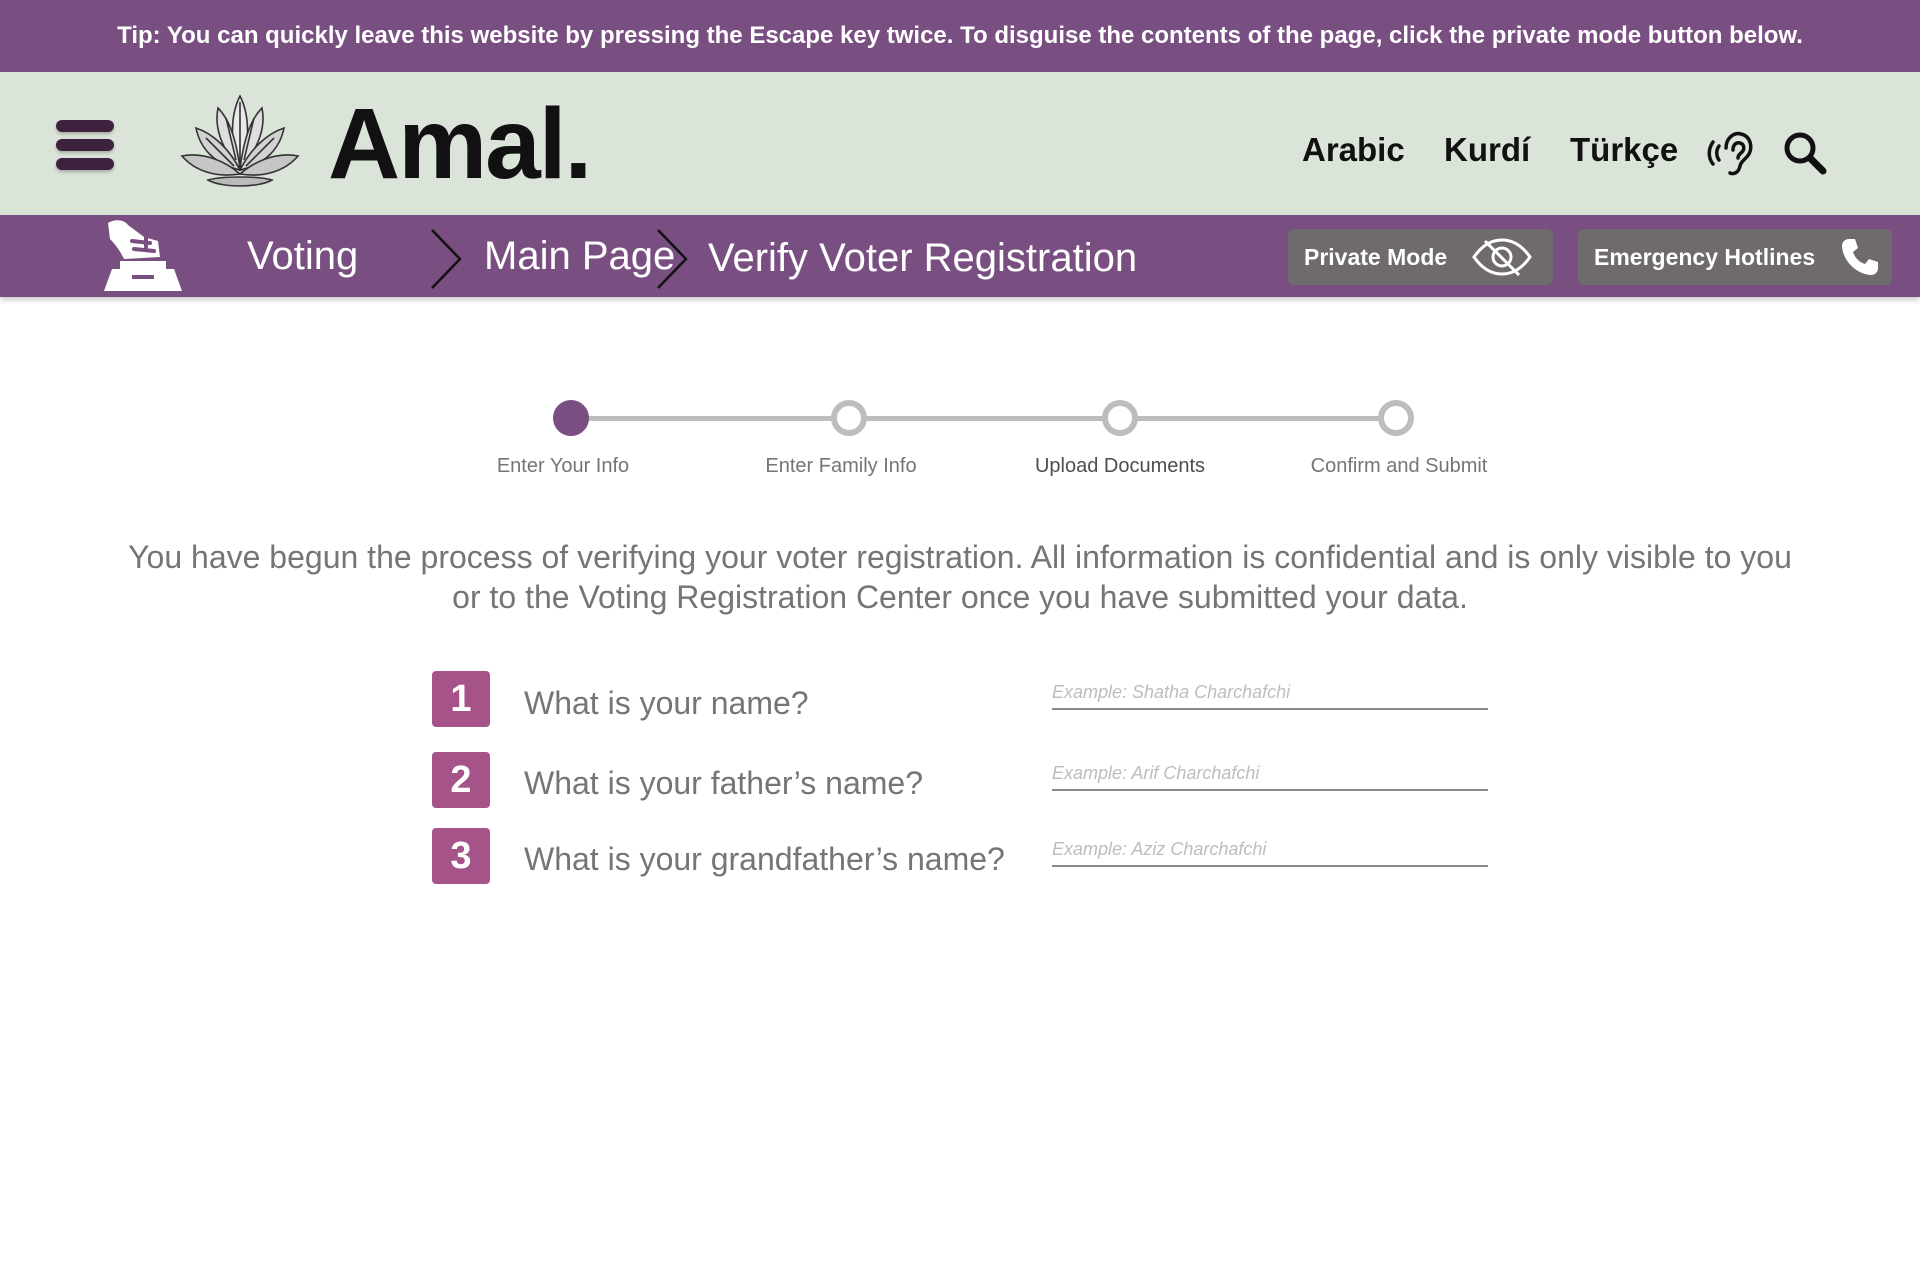 This screenshot has height=1280, width=1920. What do you see at coordinates (1120, 466) in the screenshot?
I see `step-label-3: Upload Documents` at bounding box center [1120, 466].